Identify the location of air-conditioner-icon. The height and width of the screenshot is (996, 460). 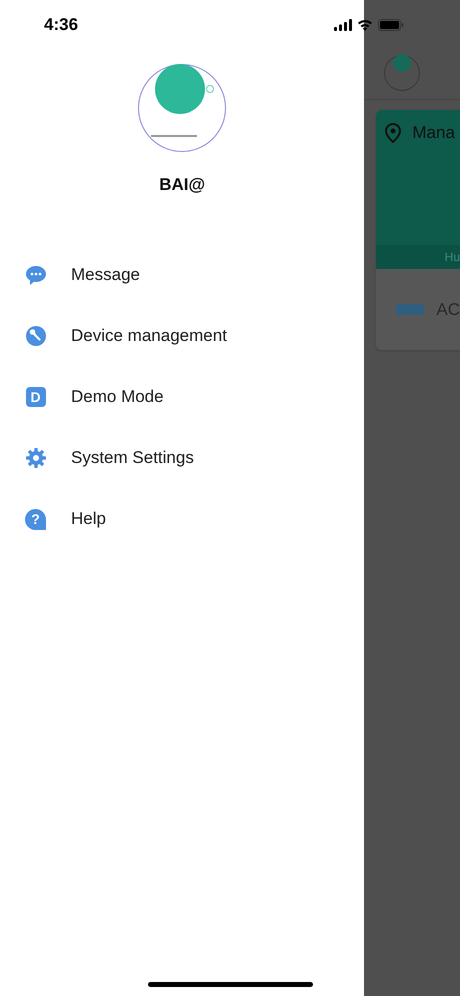
(410, 309).